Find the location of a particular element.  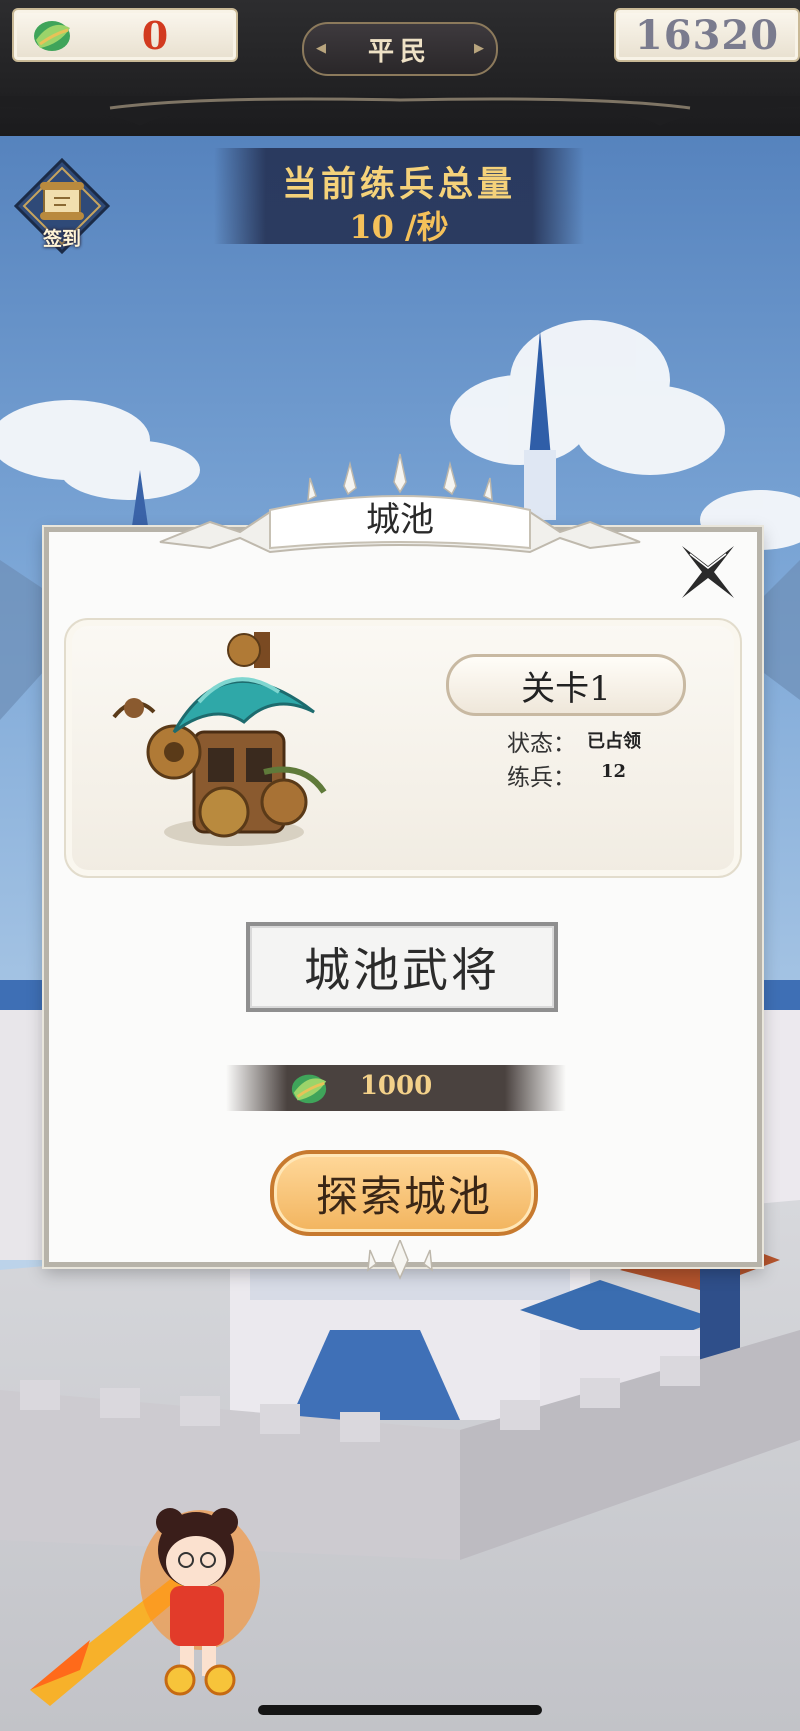

dialog-title: 城池 is located at coordinates (400, 520).